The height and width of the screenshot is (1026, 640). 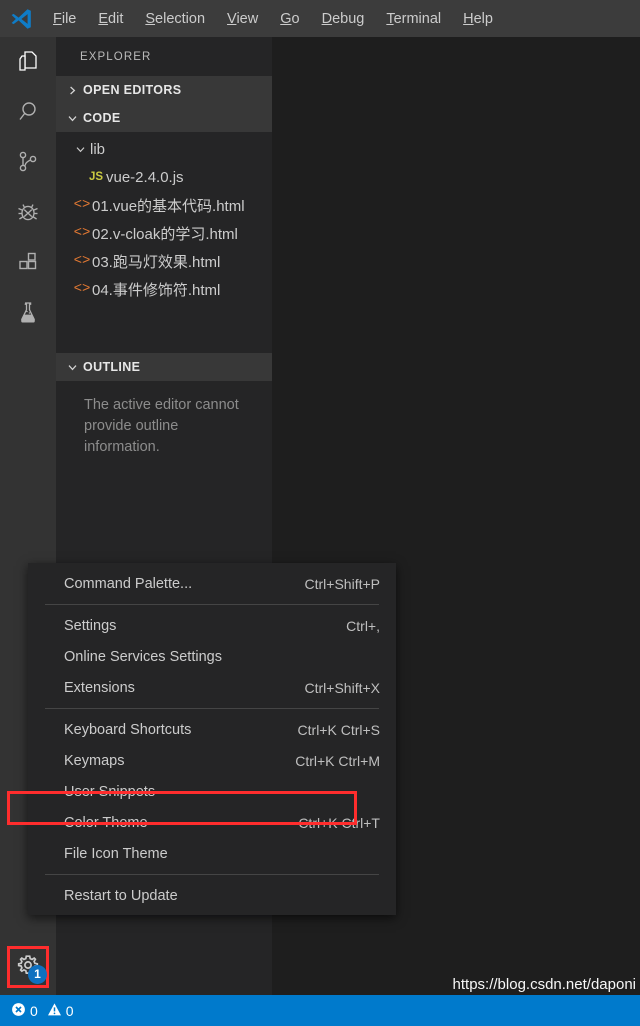 What do you see at coordinates (116, 18) in the screenshot?
I see `menu-edit-rest: dit` at bounding box center [116, 18].